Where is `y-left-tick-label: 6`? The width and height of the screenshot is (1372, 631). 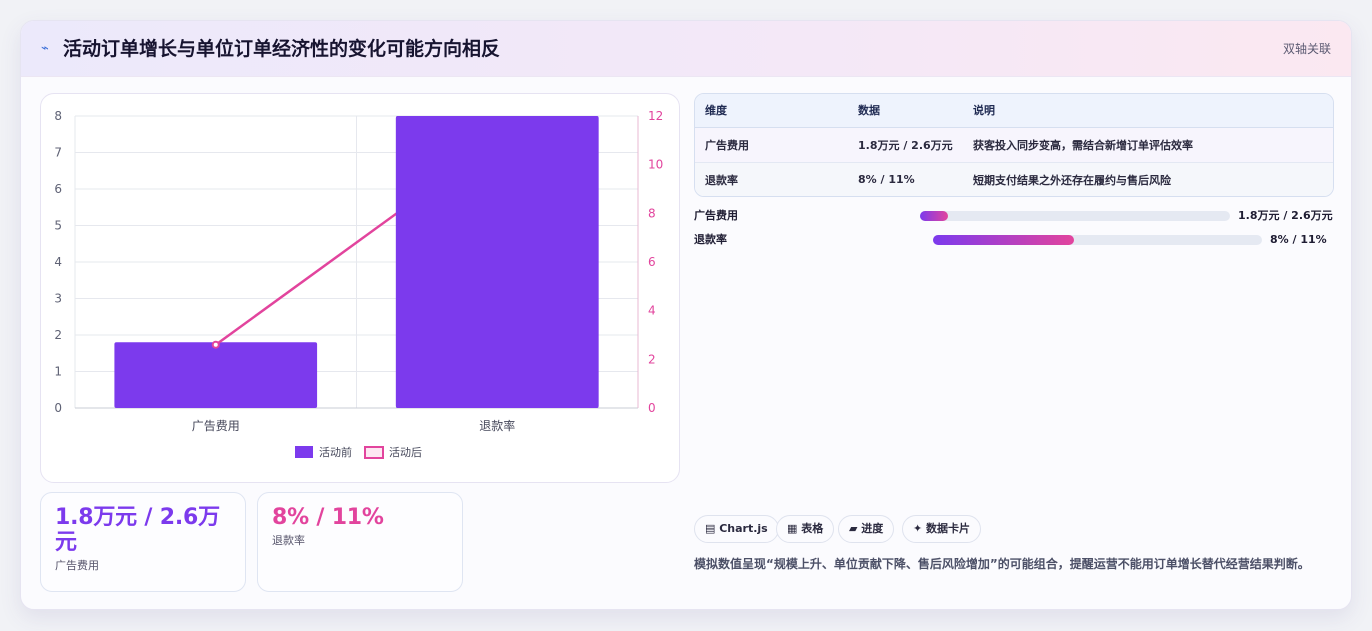
y-left-tick-label: 6 is located at coordinates (58, 189).